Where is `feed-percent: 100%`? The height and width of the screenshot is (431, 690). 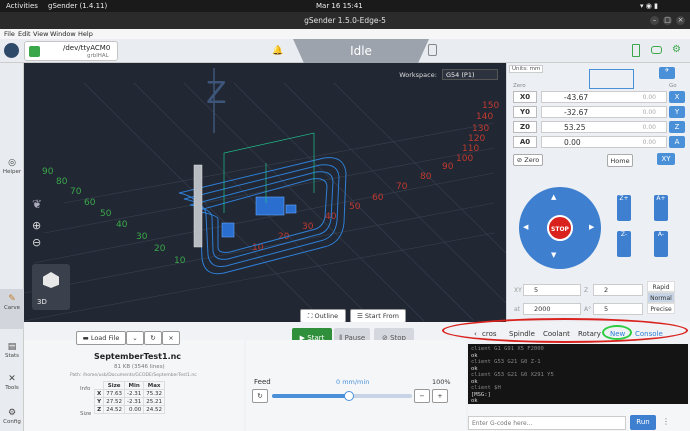 feed-percent: 100% is located at coordinates (441, 382).